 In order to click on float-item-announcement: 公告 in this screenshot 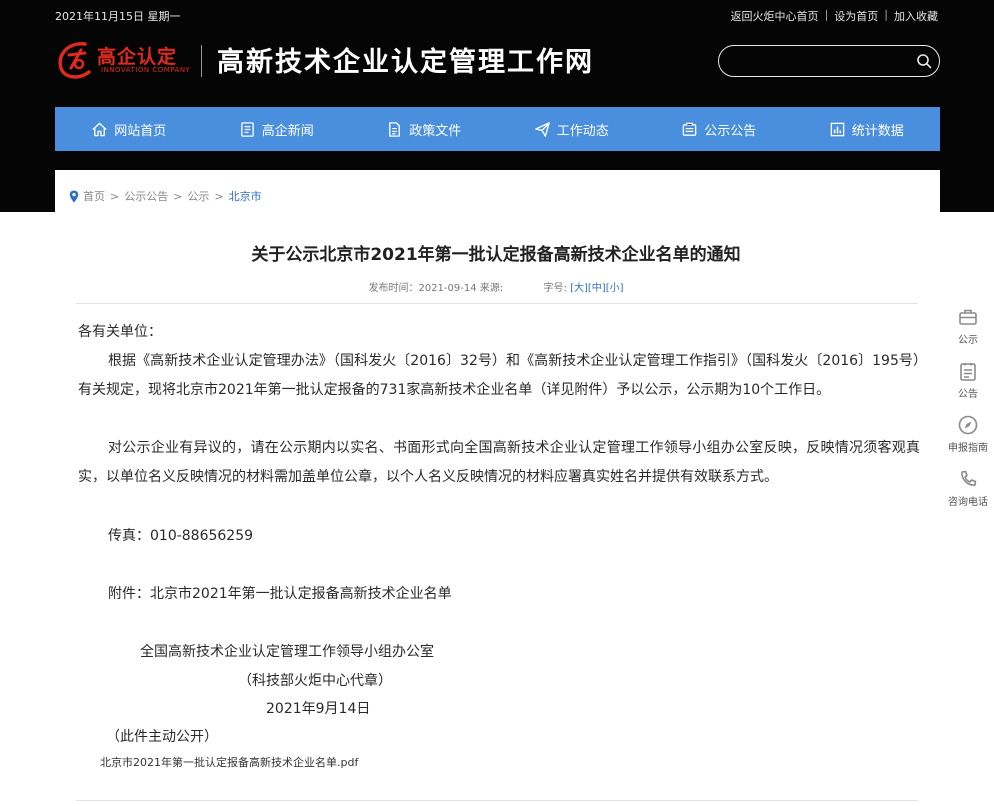, I will do `click(968, 380)`.